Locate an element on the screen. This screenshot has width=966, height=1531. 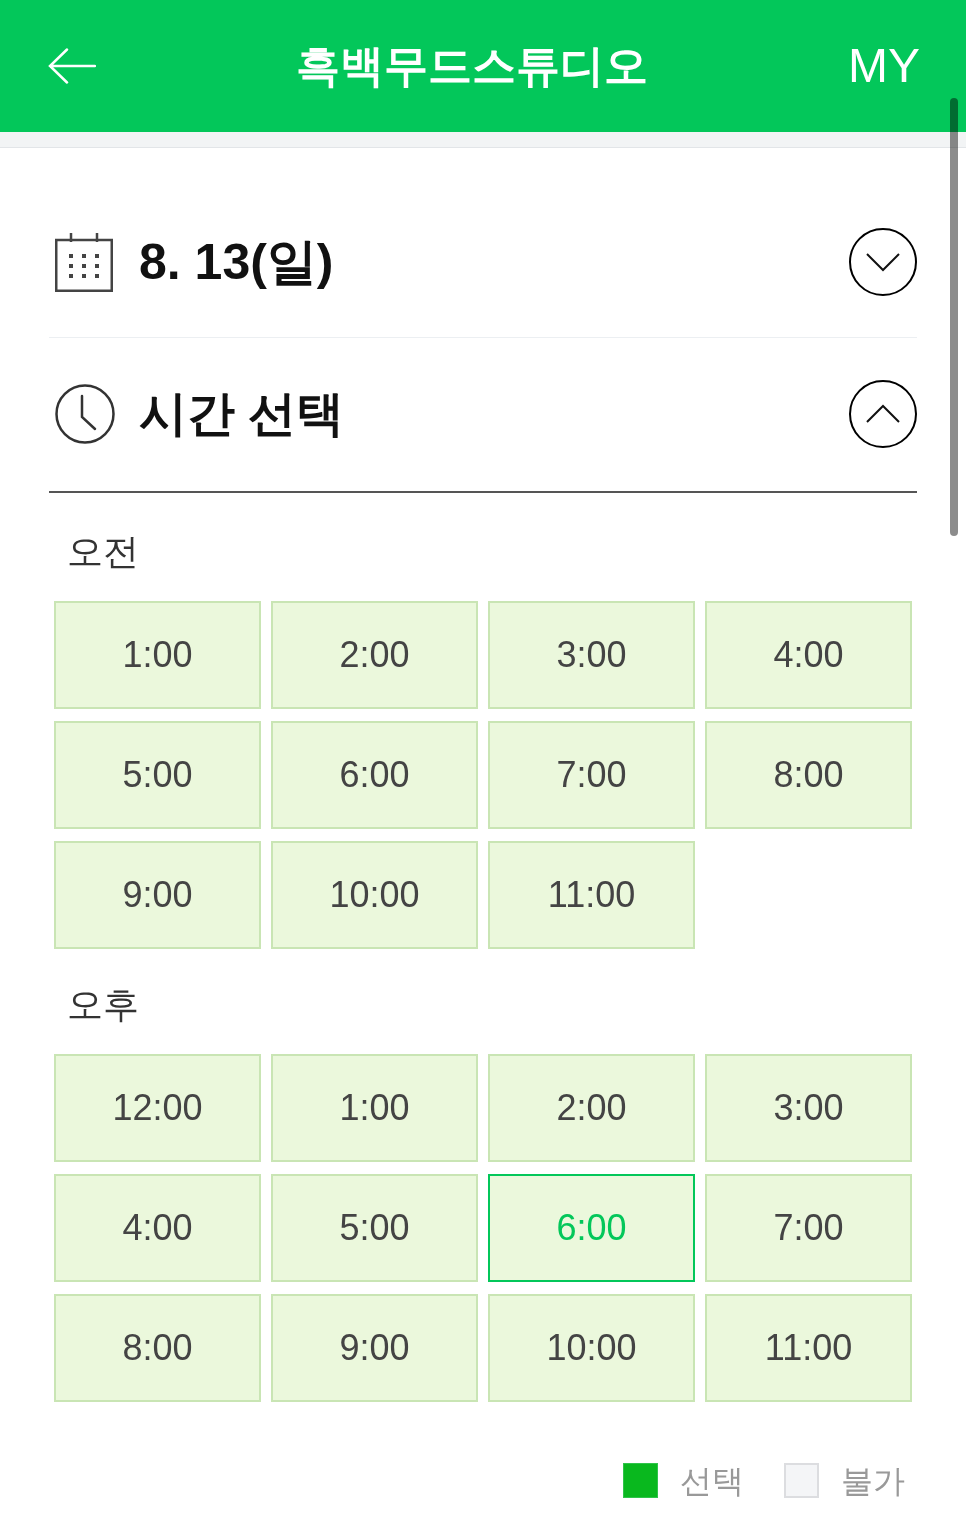
calendar-icon is located at coordinates (84, 262).